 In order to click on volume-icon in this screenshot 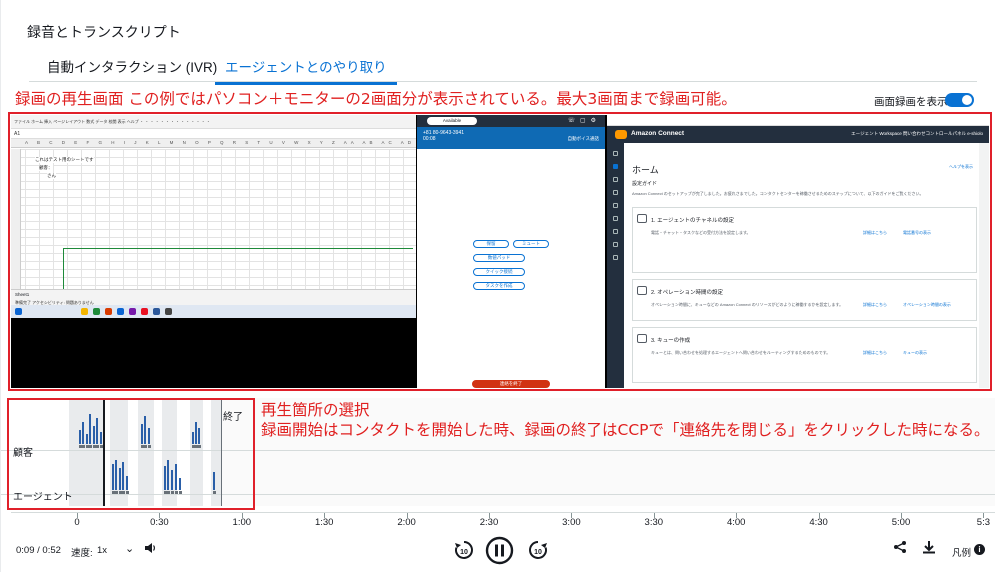, I will do `click(150, 548)`.